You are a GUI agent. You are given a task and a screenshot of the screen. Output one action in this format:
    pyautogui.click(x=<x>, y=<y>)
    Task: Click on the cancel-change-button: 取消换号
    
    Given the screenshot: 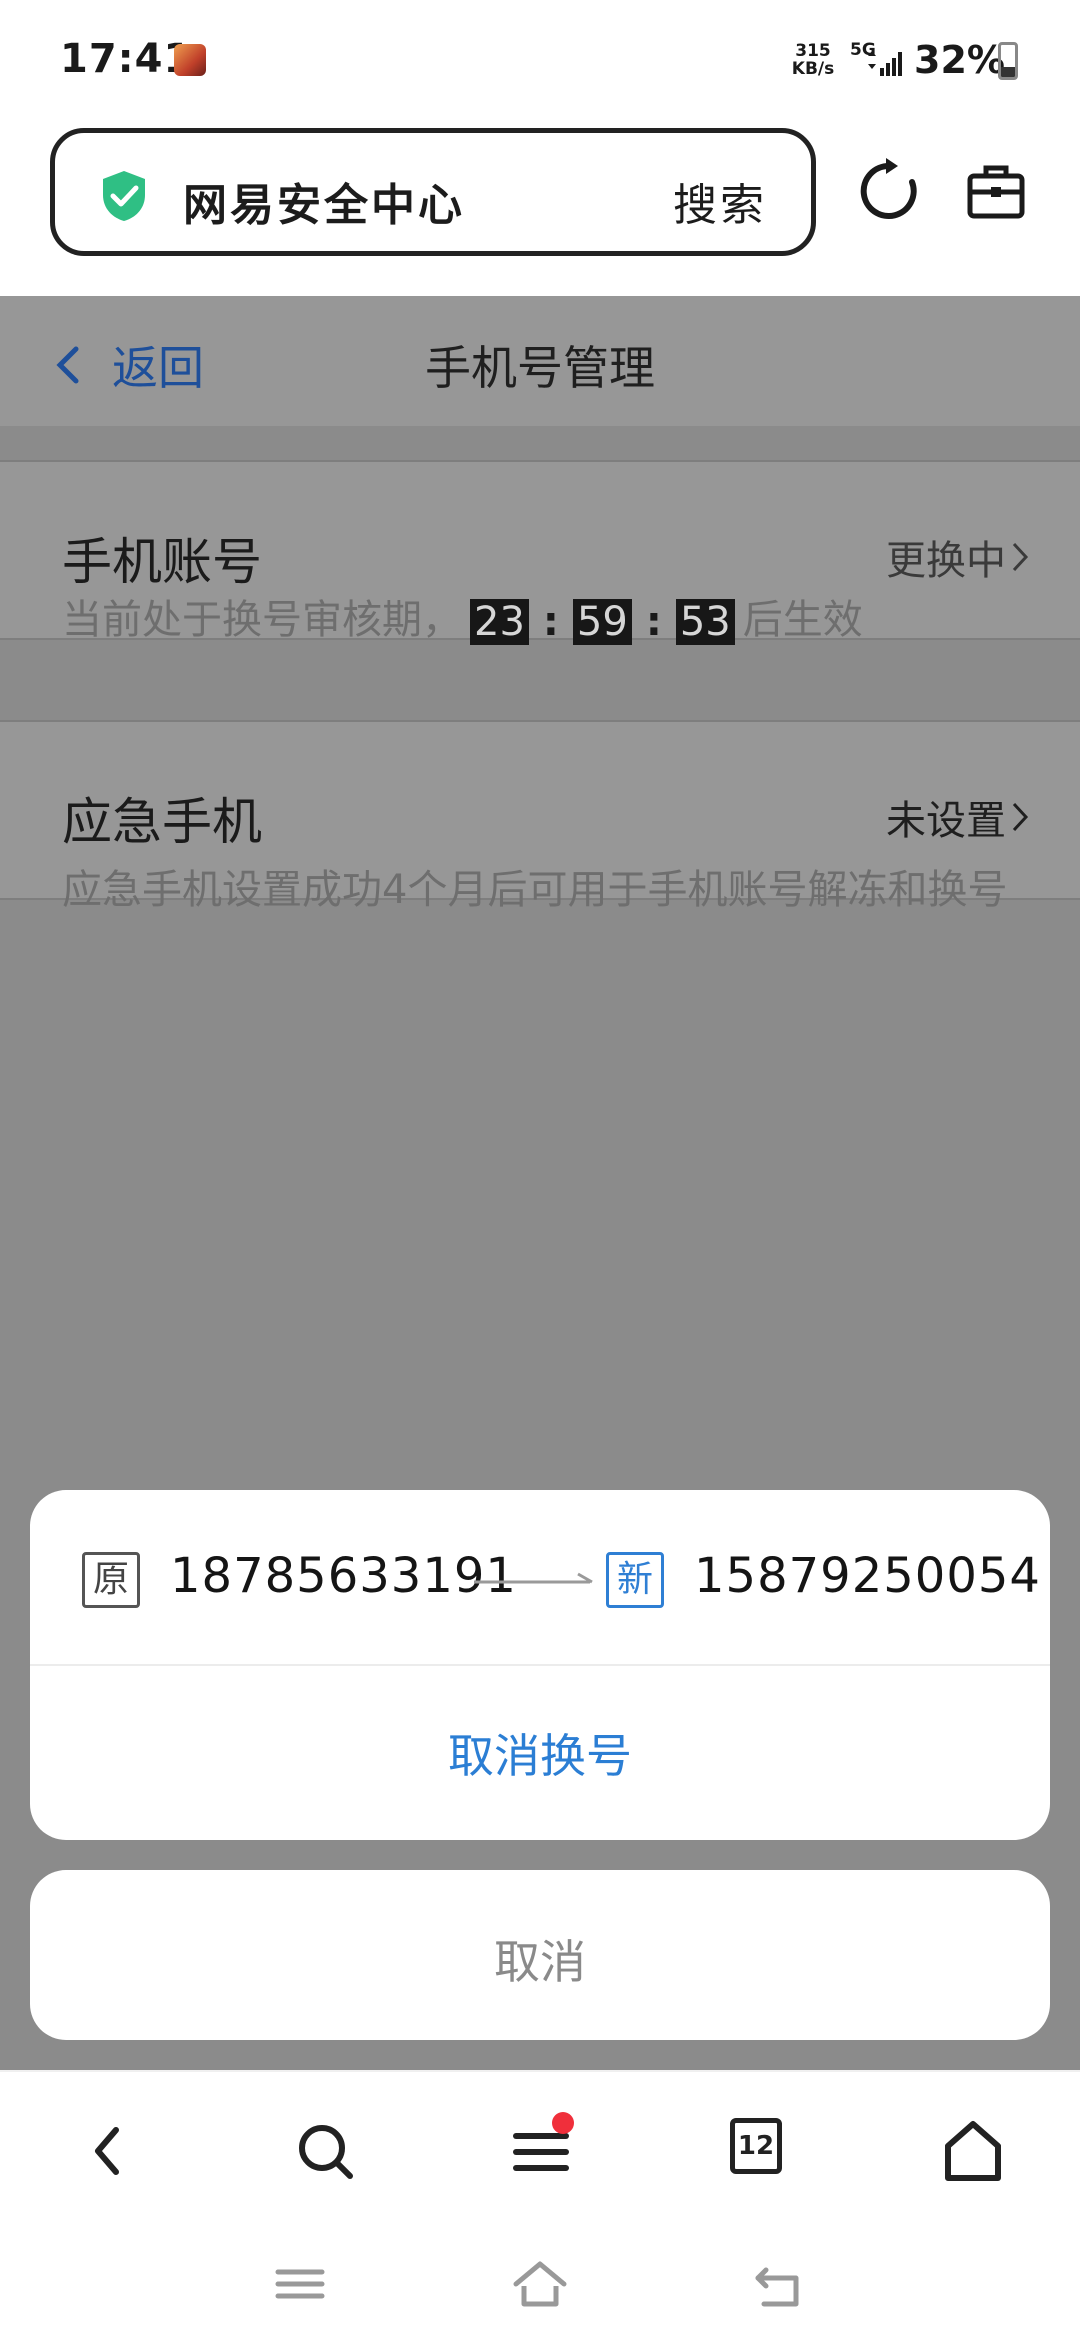 What is the action you would take?
    pyautogui.click(x=540, y=1753)
    